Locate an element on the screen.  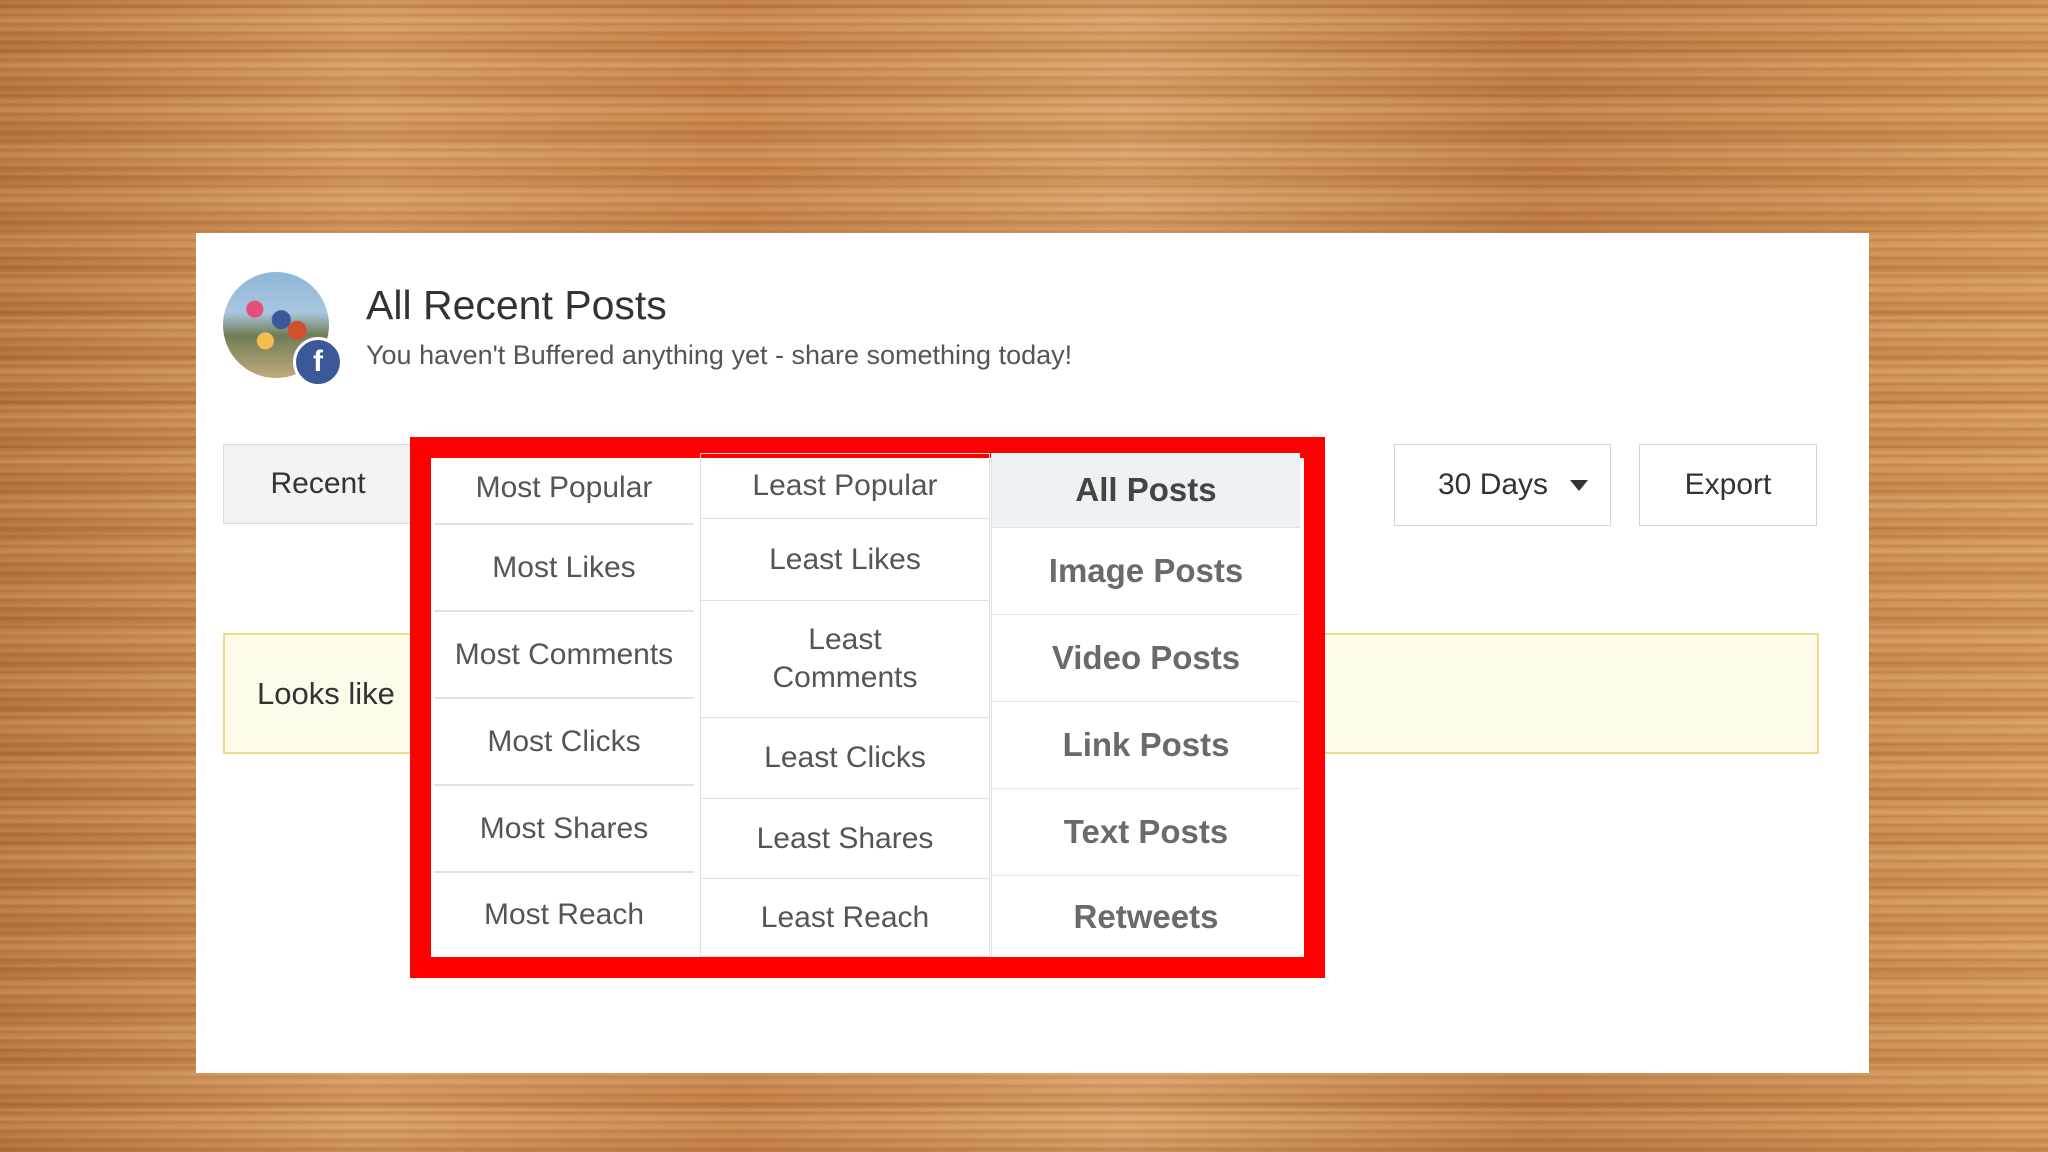
menu-item-least-reach: Least Reach is located at coordinates (845, 918).